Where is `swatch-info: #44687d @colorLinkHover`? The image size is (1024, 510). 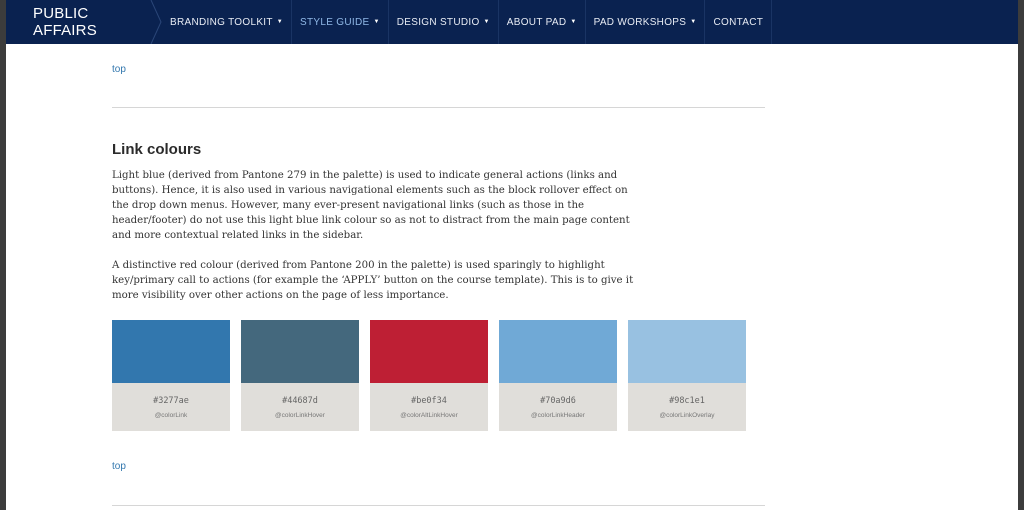 swatch-info: #44687d @colorLinkHover is located at coordinates (300, 407).